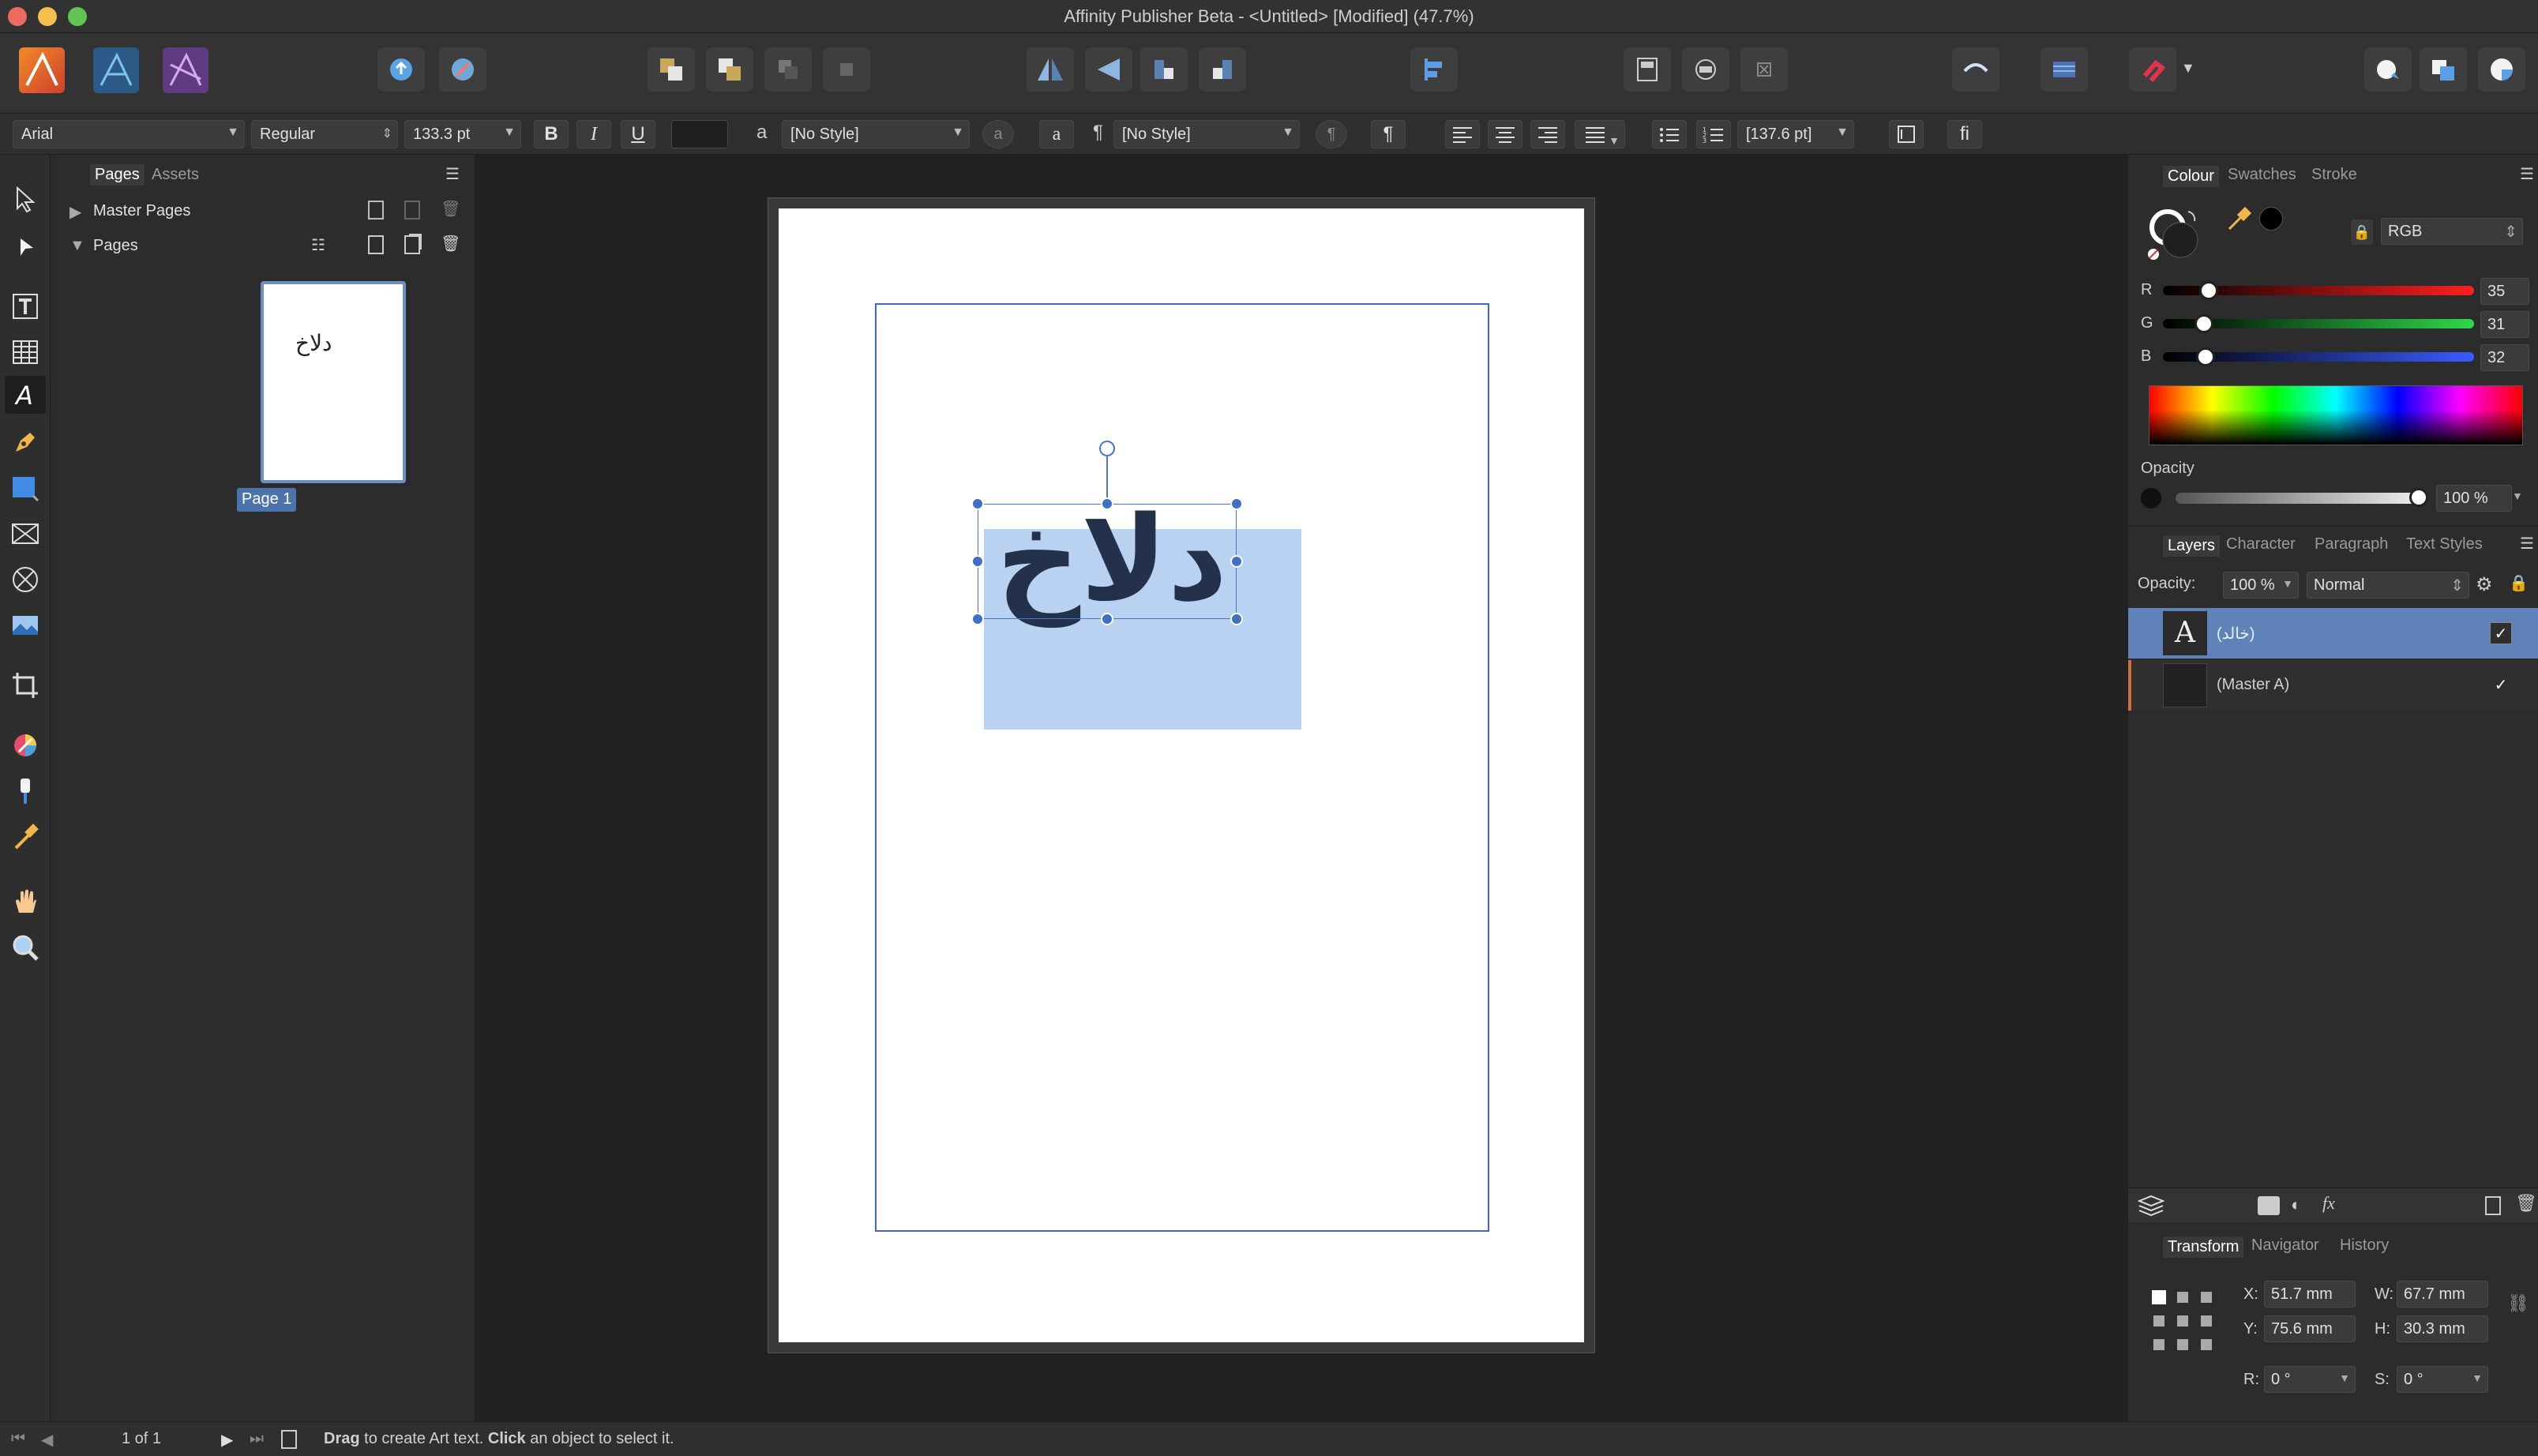 The height and width of the screenshot is (1456, 2538). Describe the element at coordinates (2310, 1328) in the screenshot. I see `y-field: 75.6 mm` at that location.